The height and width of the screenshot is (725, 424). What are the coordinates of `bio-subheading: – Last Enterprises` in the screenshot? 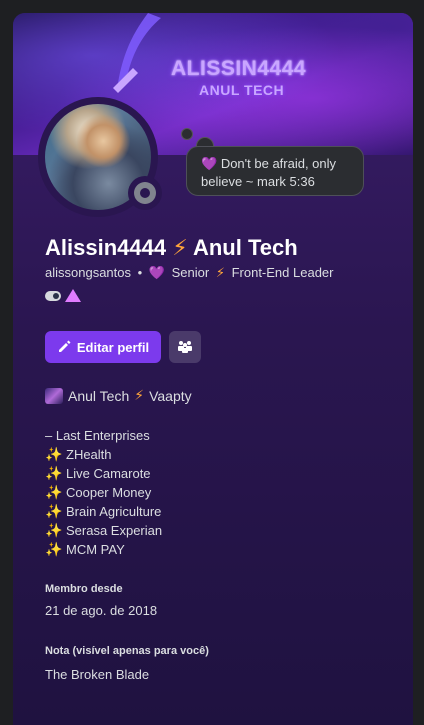 It's located at (97, 435).